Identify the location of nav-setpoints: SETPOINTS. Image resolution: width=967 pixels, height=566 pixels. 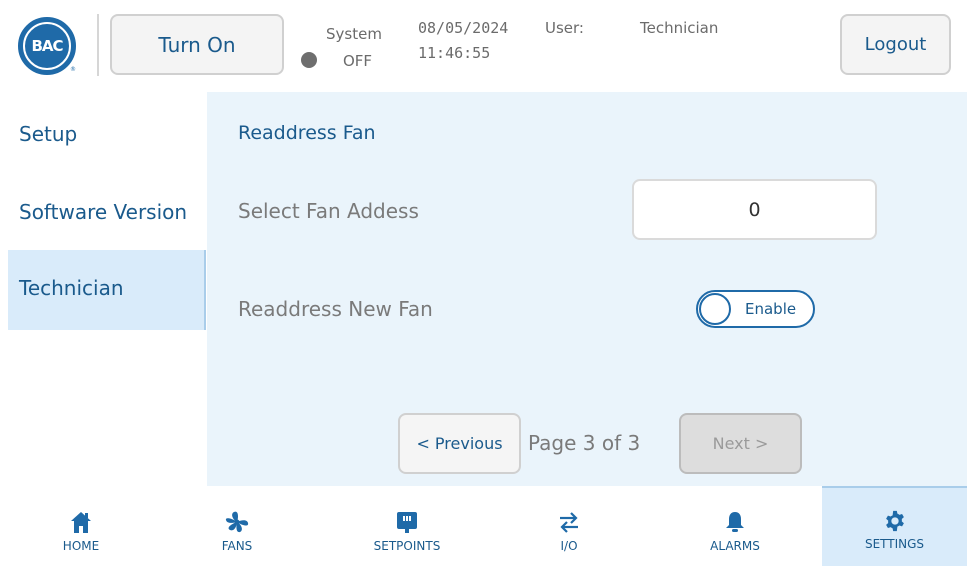
(407, 526).